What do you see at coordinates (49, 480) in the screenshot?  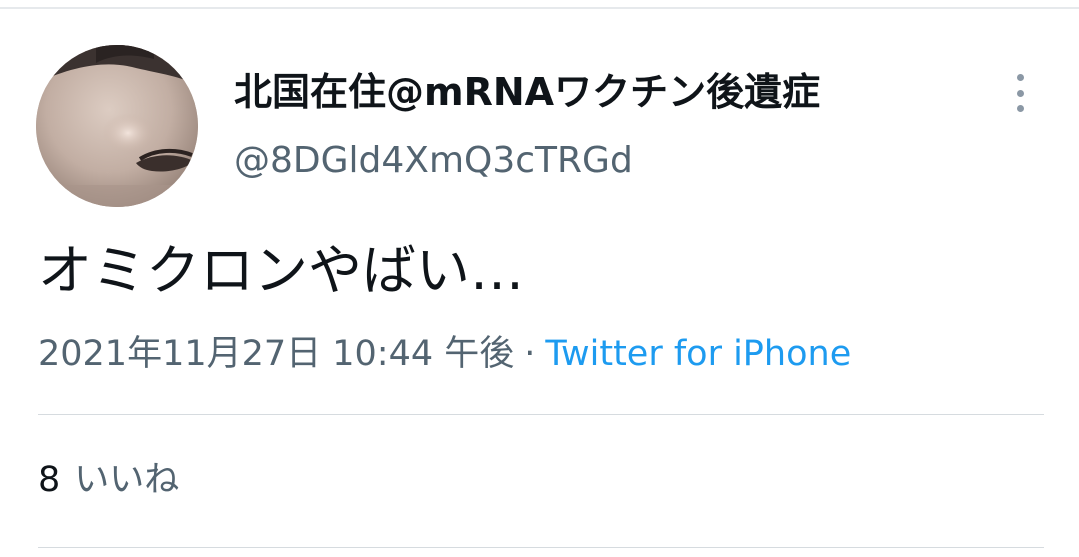 I see `likes-count: 8` at bounding box center [49, 480].